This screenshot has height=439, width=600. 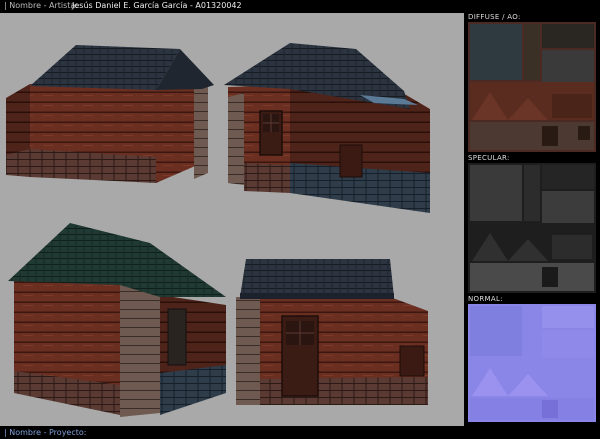 I want to click on diffuse-label: DIFFUSE / AO:, so click(x=494, y=17).